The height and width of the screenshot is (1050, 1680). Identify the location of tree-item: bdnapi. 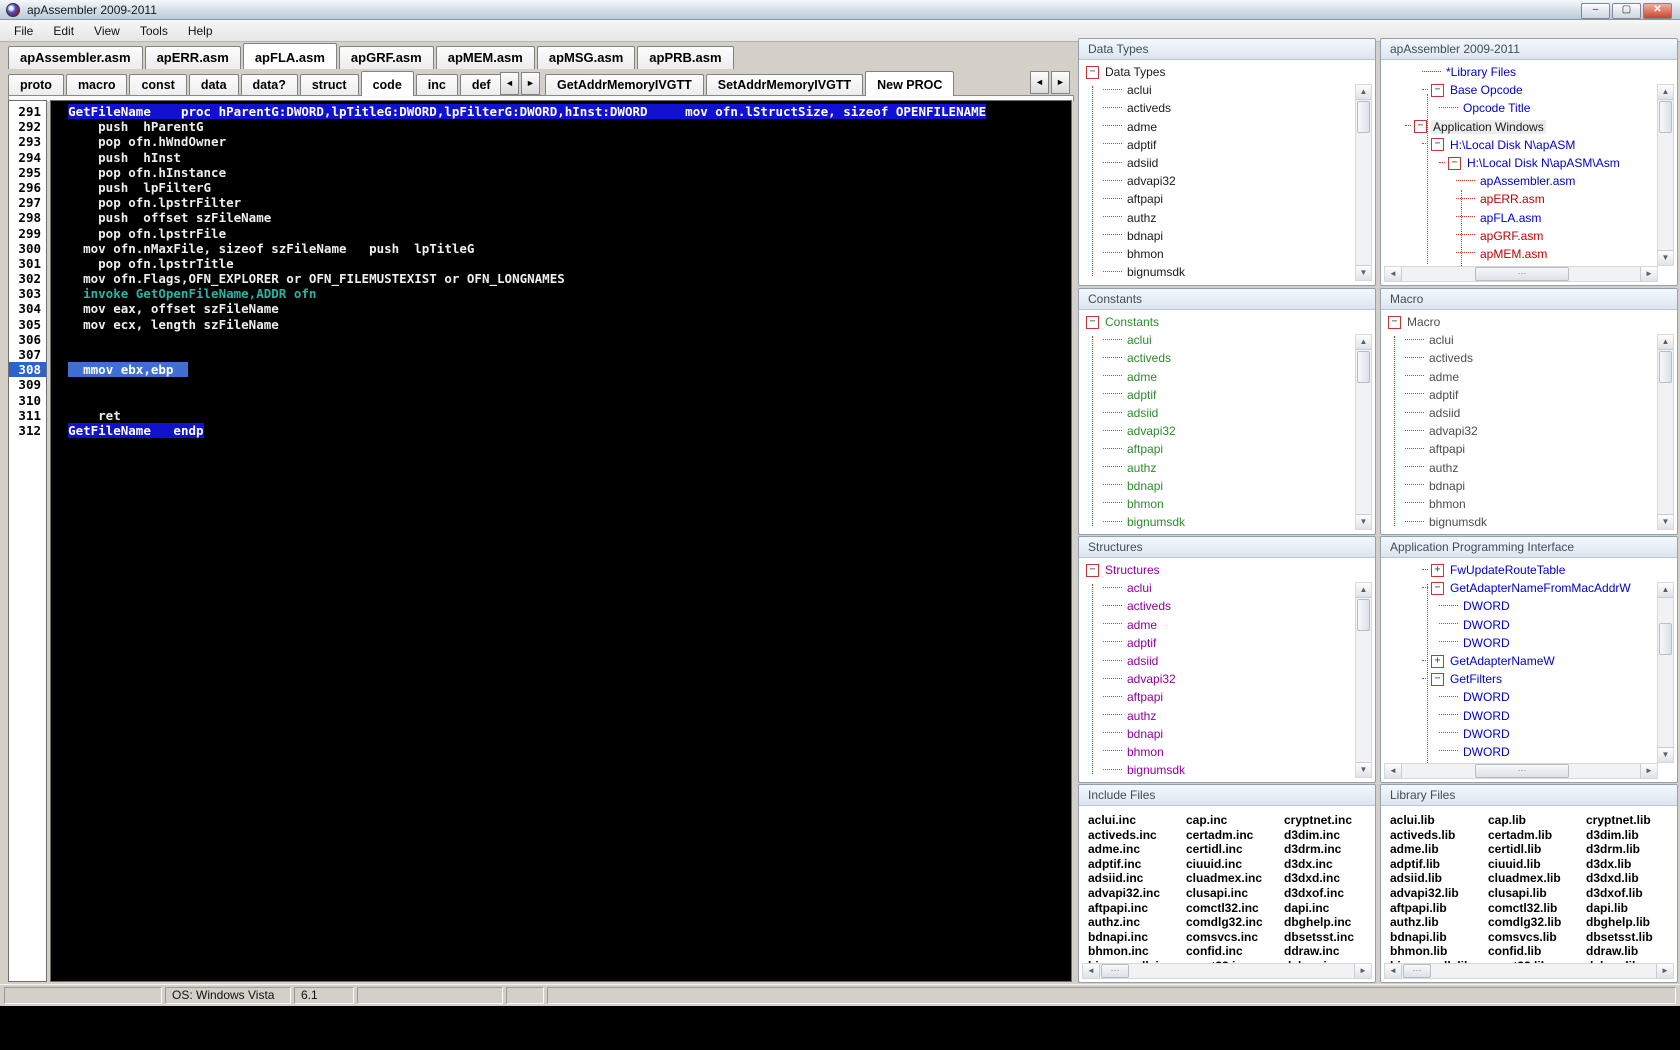
(1227, 486).